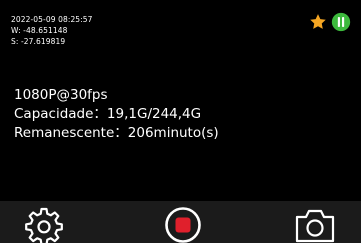 The image size is (361, 243). Describe the element at coordinates (108, 114) in the screenshot. I see `capacity-label: Capacidade：19,1G/244,4G` at that location.